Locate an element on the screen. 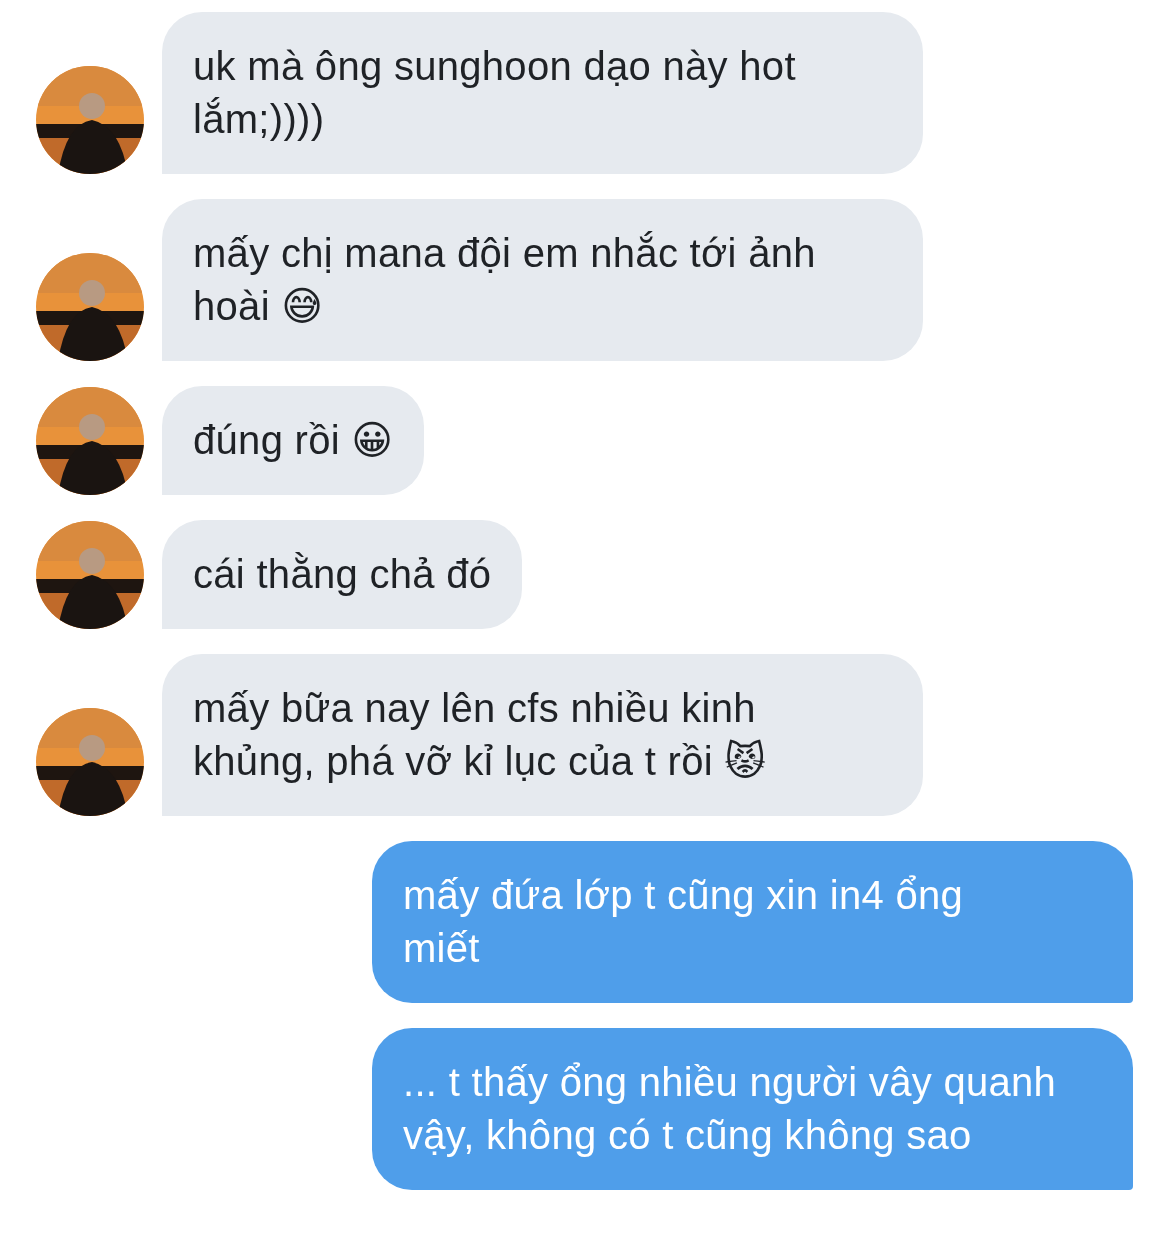 The image size is (1170, 1242). message-bubble: mấy bữa nay lên cfs nhiều kinh khủng, phá vỡ kỉ lục của t rồi 😾 is located at coordinates (542, 735).